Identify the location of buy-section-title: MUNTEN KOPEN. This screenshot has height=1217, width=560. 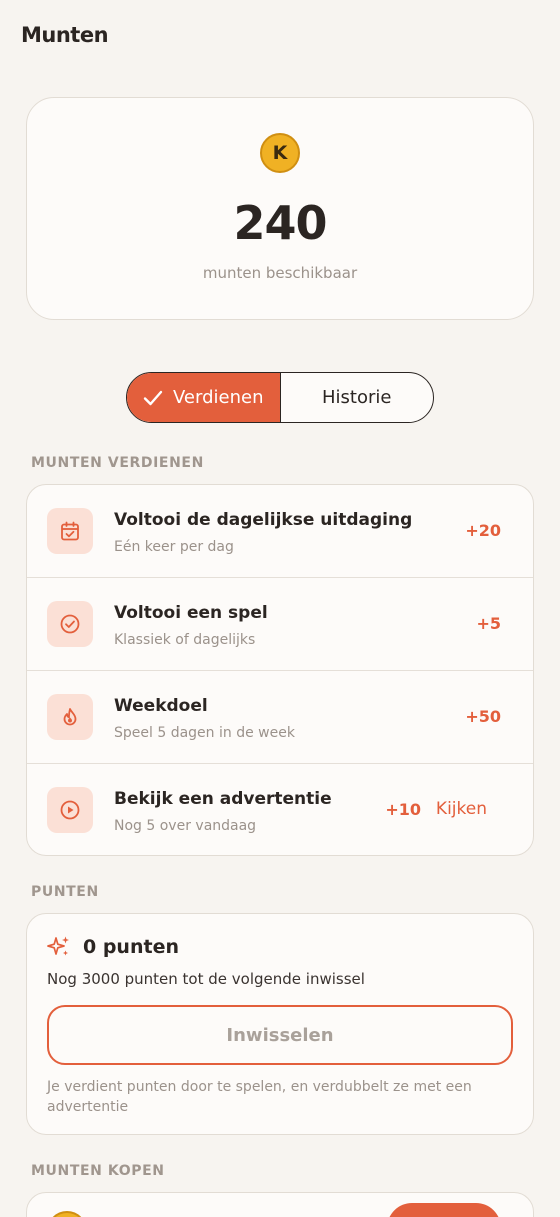
(98, 1171).